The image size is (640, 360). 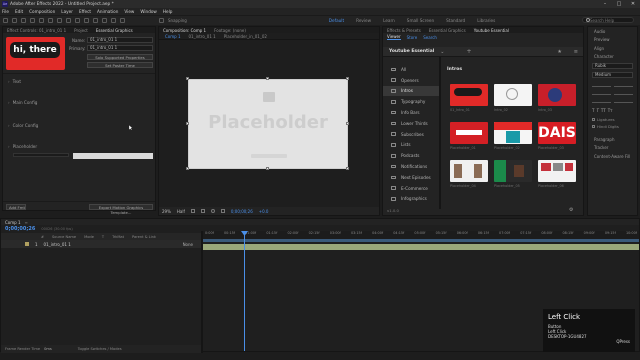 I want to click on panel-character: Character, so click(x=612, y=57).